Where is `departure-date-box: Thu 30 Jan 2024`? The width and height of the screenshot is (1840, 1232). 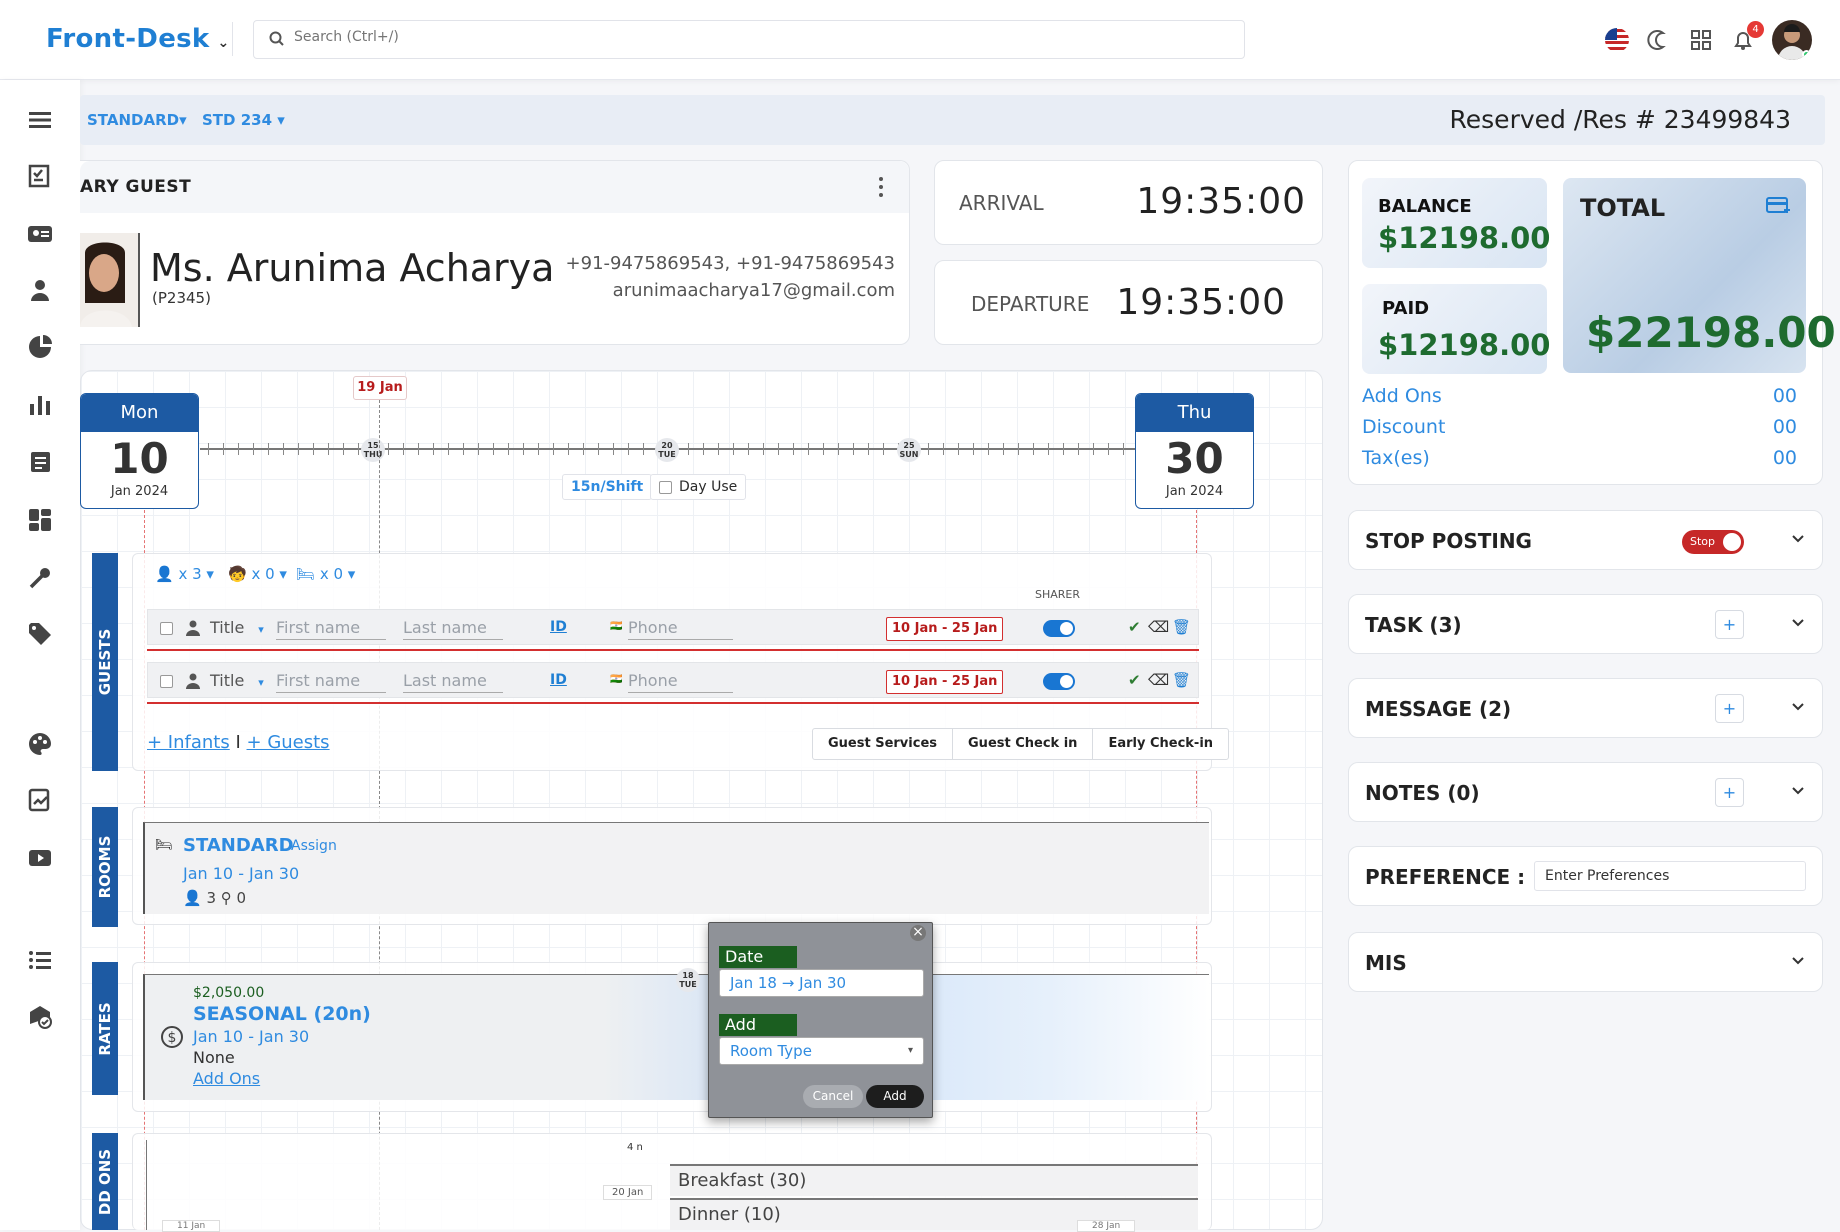
departure-date-box: Thu 30 Jan 2024 is located at coordinates (1194, 451).